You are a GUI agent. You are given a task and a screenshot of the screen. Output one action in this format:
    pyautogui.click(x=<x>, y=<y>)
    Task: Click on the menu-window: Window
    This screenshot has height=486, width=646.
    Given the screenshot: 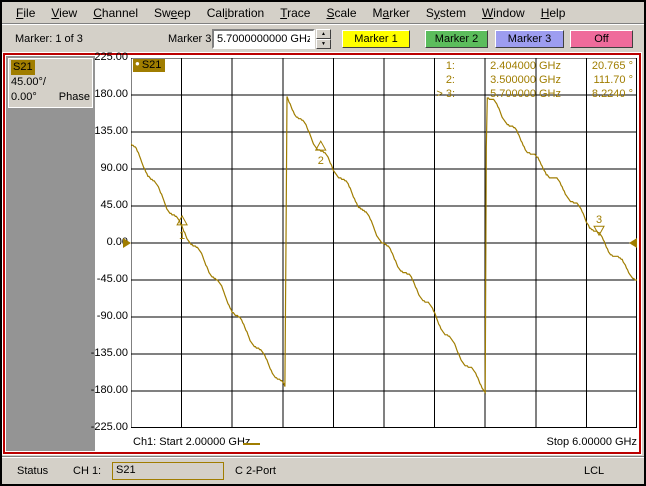 What is the action you would take?
    pyautogui.click(x=503, y=13)
    